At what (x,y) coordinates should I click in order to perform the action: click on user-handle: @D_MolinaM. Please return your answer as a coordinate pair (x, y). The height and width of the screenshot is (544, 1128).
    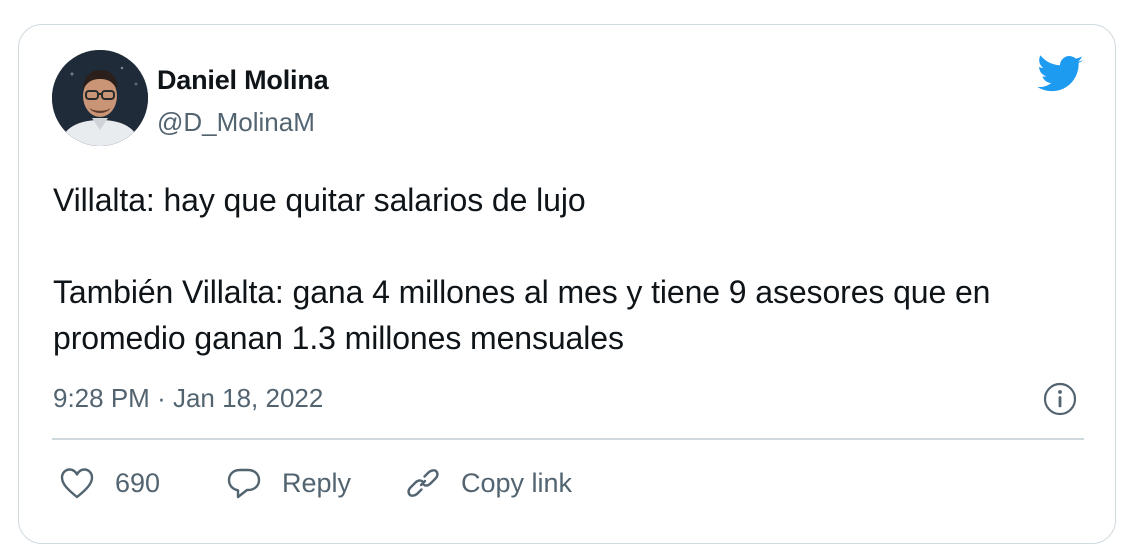
    Looking at the image, I should click on (236, 122).